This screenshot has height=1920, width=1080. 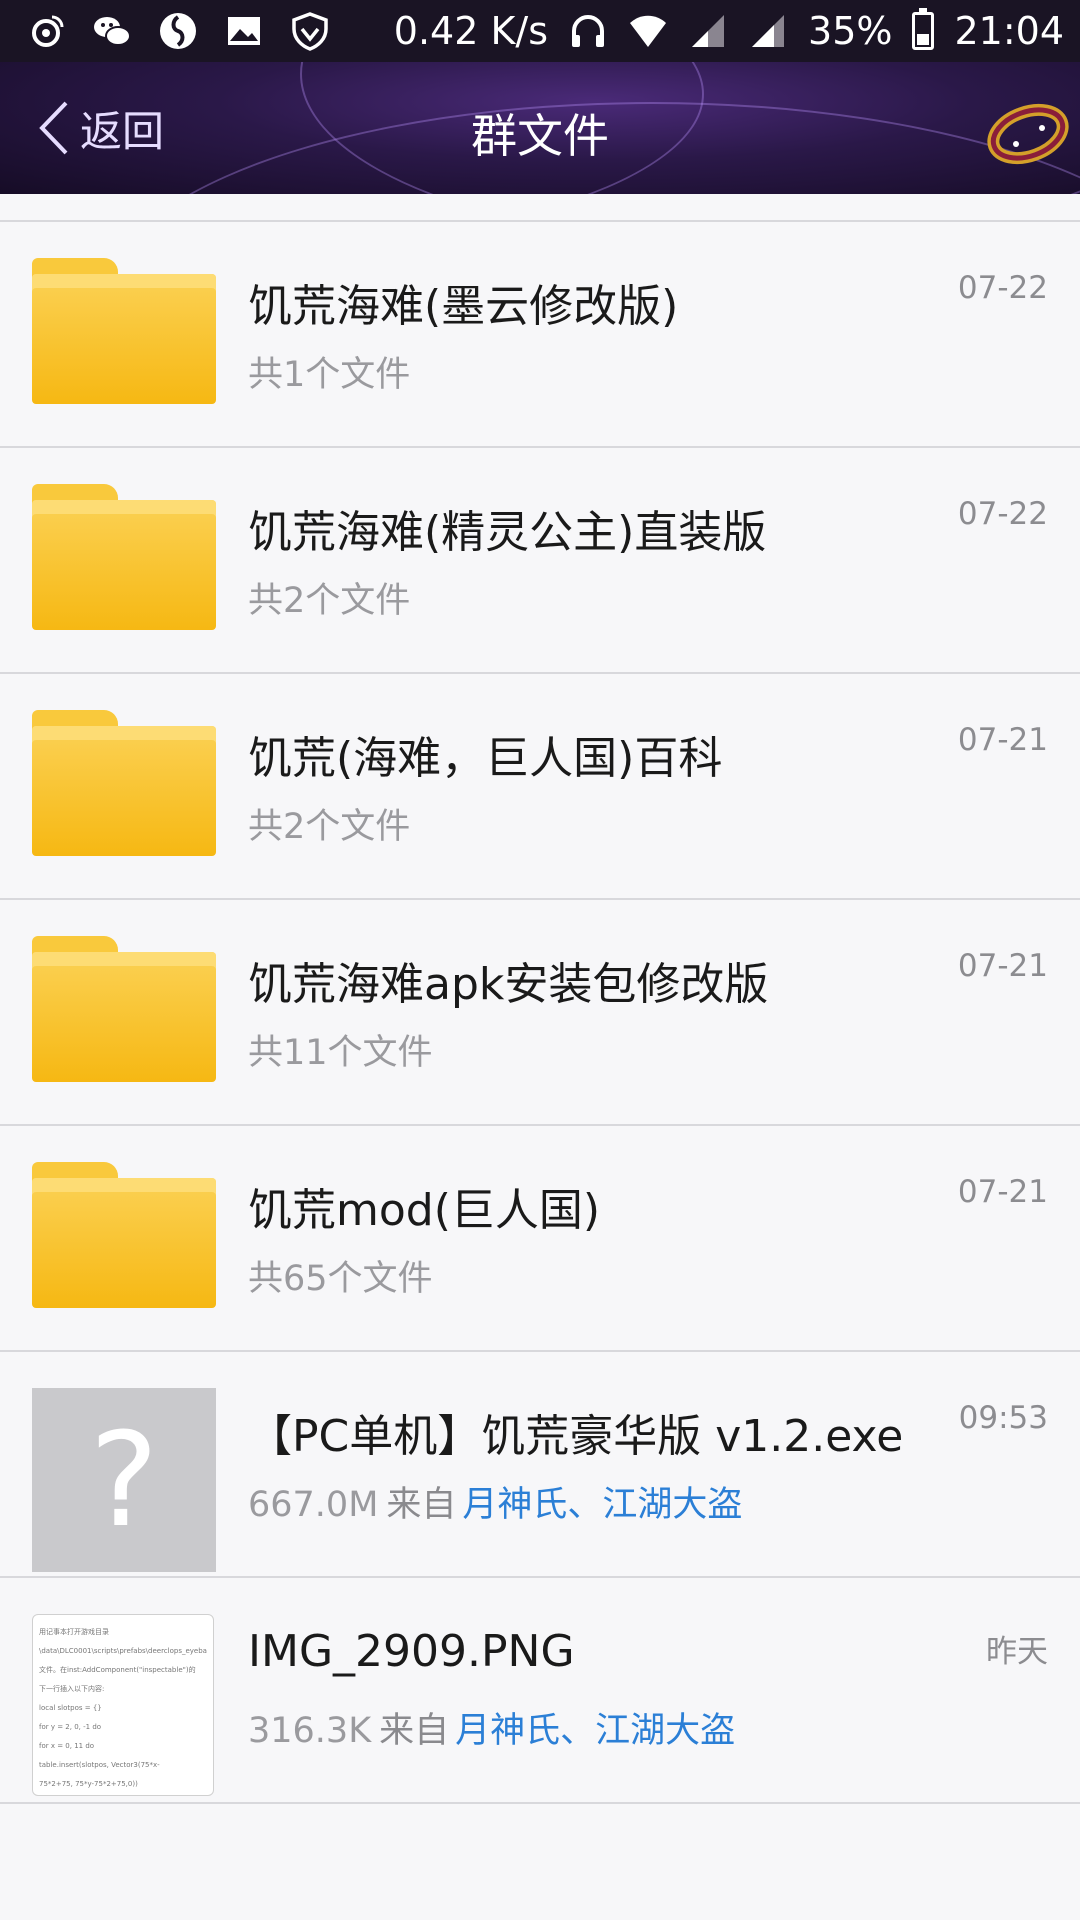 I want to click on preview-line: for y = 2, 0, -1 do, so click(x=70, y=1727).